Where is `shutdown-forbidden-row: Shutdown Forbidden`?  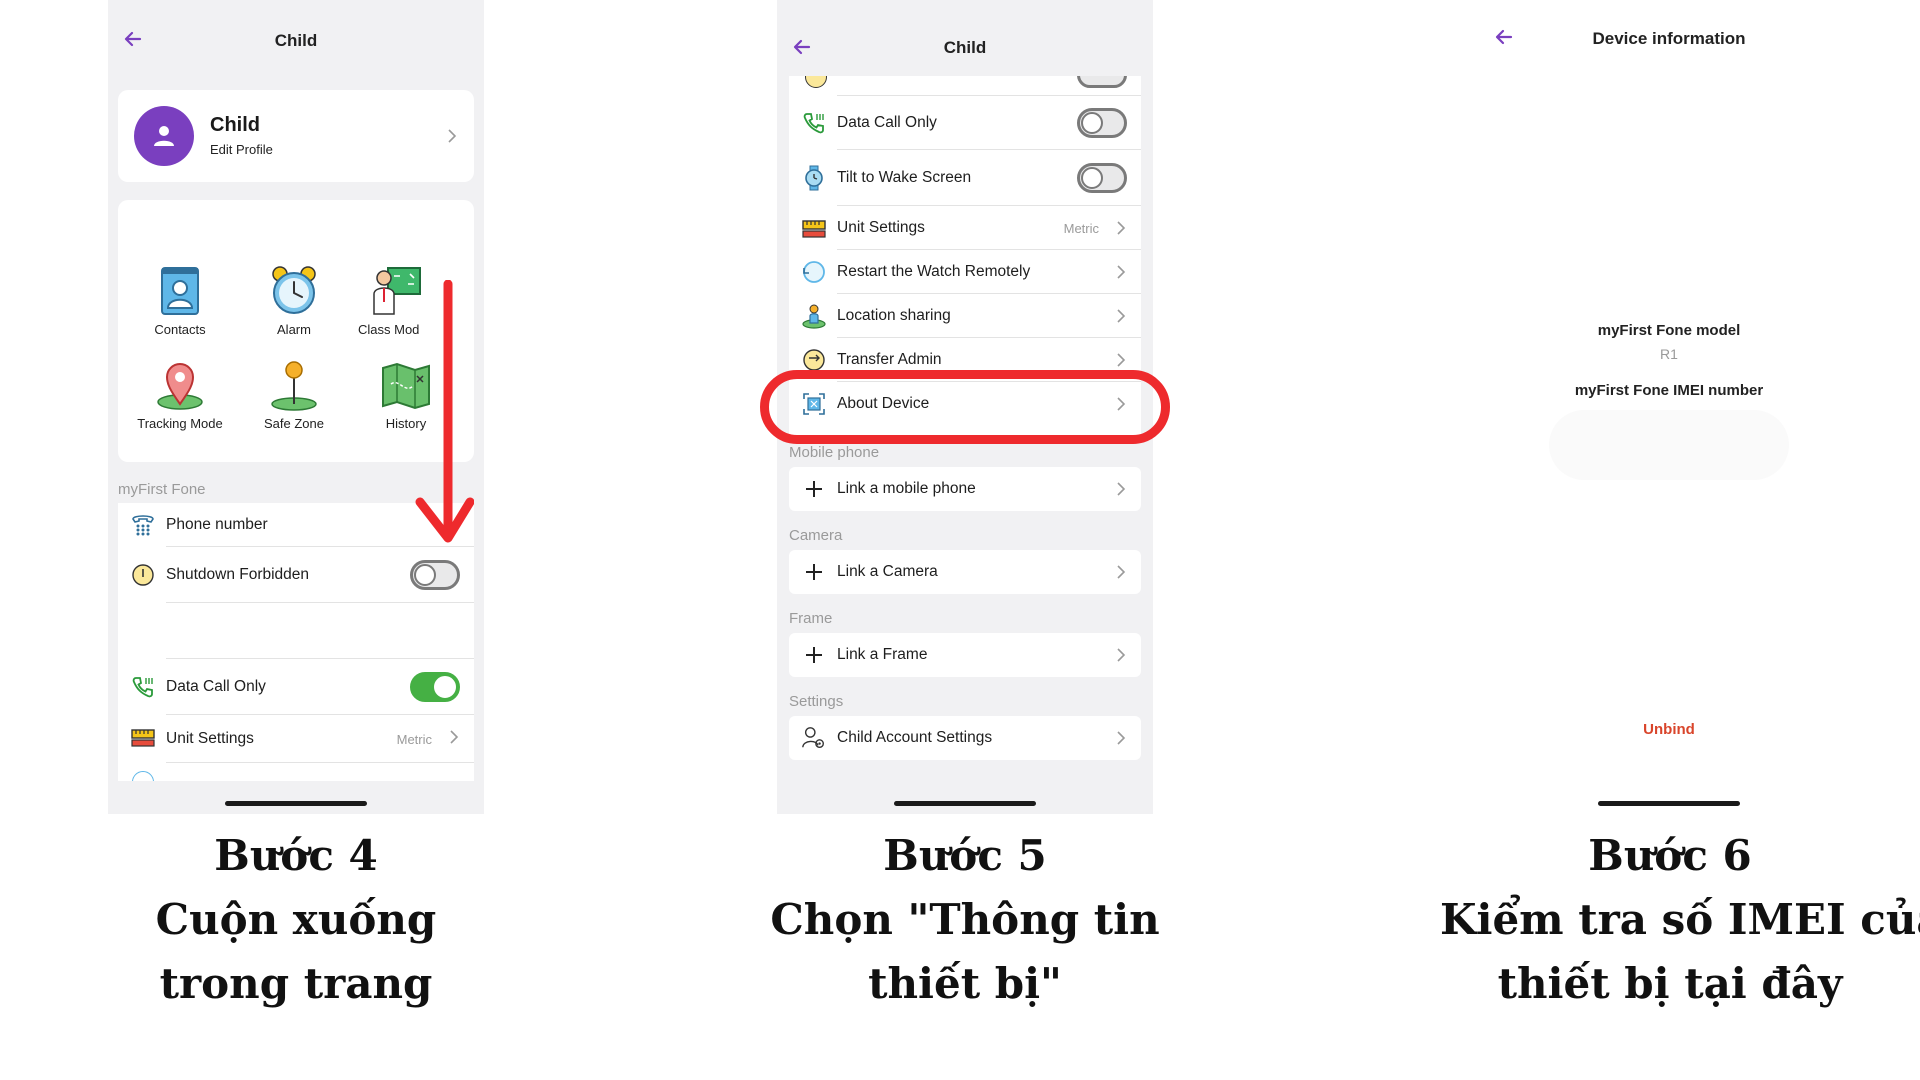 shutdown-forbidden-row: Shutdown Forbidden is located at coordinates (296, 575).